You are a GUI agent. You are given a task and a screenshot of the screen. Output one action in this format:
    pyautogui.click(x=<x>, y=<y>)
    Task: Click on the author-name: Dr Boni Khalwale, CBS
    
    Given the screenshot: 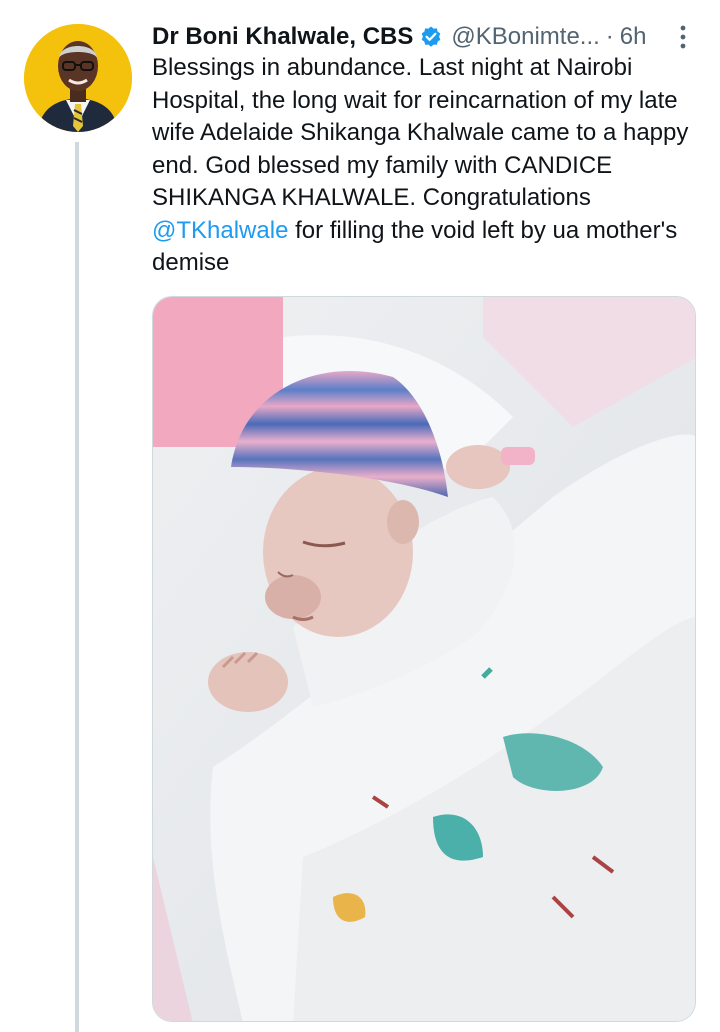 What is the action you would take?
    pyautogui.click(x=282, y=37)
    